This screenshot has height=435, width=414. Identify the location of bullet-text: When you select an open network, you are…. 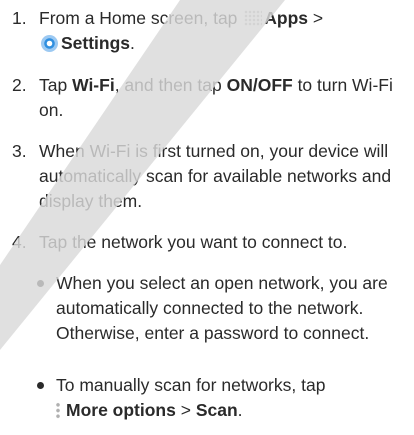
(222, 308).